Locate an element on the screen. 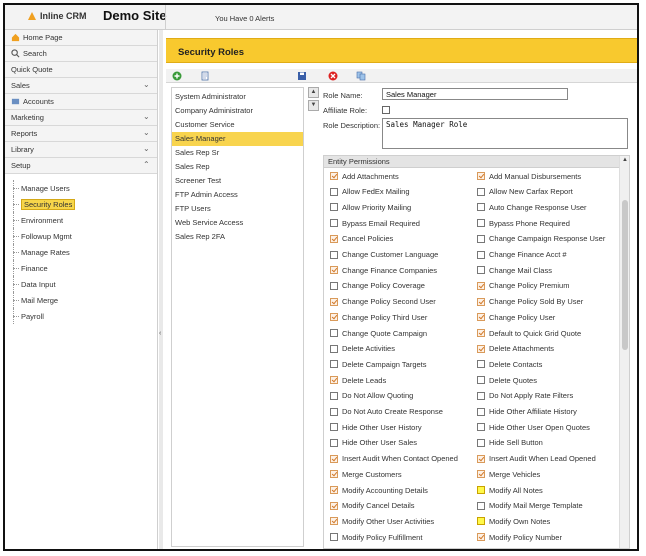 This screenshot has height=556, width=646. permission-item: Default to Quick Grid Quote is located at coordinates (529, 333).